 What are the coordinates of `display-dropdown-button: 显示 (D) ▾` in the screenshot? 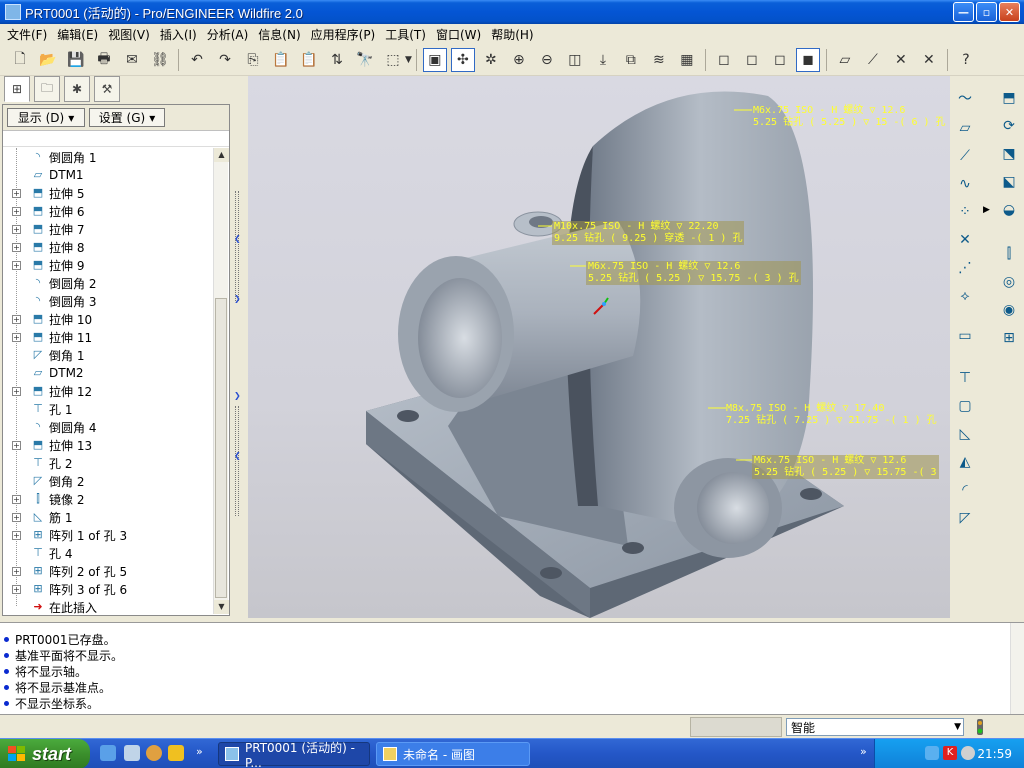 It's located at (46, 117).